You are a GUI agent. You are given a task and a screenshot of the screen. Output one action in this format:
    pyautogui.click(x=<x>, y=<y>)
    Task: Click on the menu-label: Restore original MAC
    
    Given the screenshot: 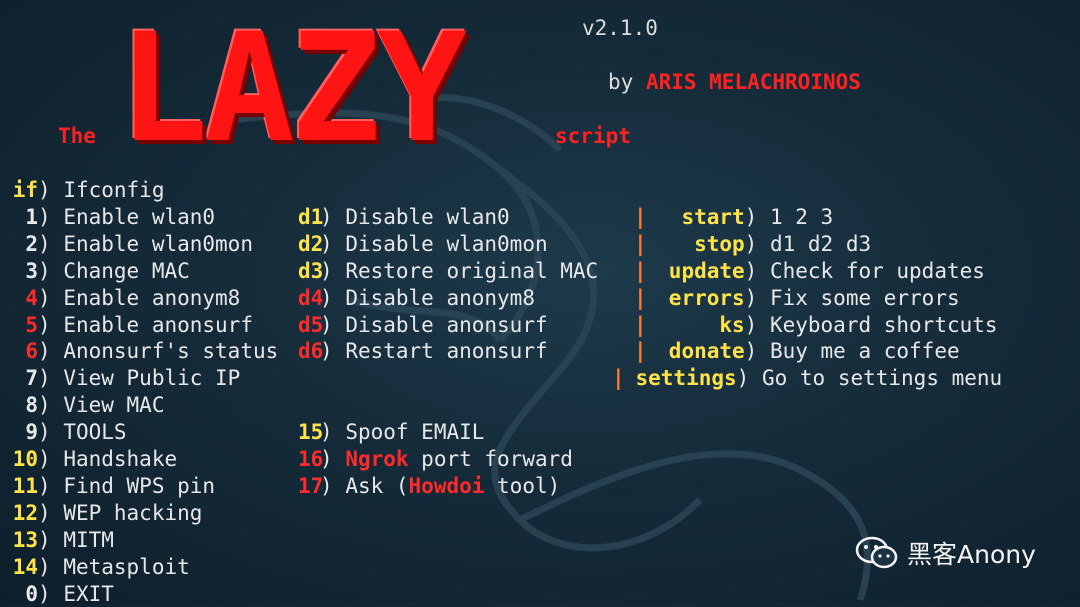 What is the action you would take?
    pyautogui.click(x=472, y=270)
    